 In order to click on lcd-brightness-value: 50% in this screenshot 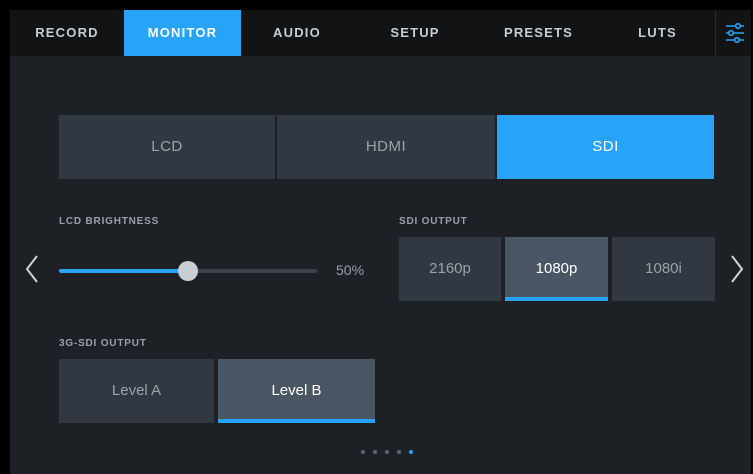, I will do `click(350, 270)`.